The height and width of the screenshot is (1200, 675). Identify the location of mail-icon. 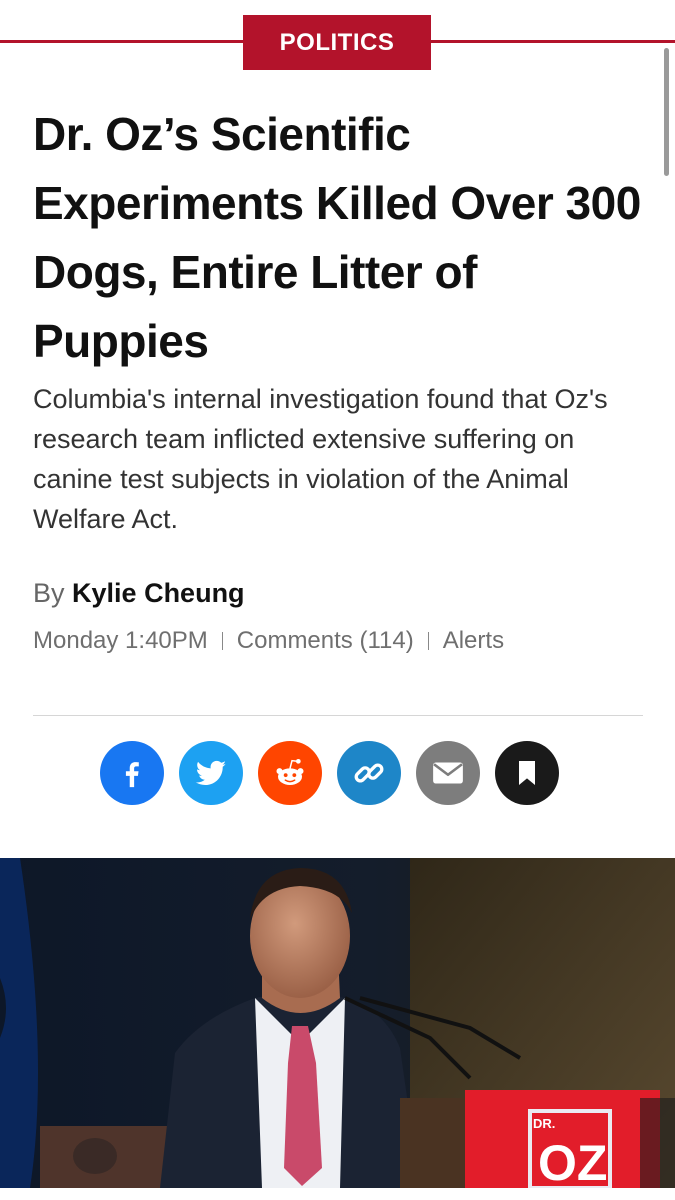
(448, 773).